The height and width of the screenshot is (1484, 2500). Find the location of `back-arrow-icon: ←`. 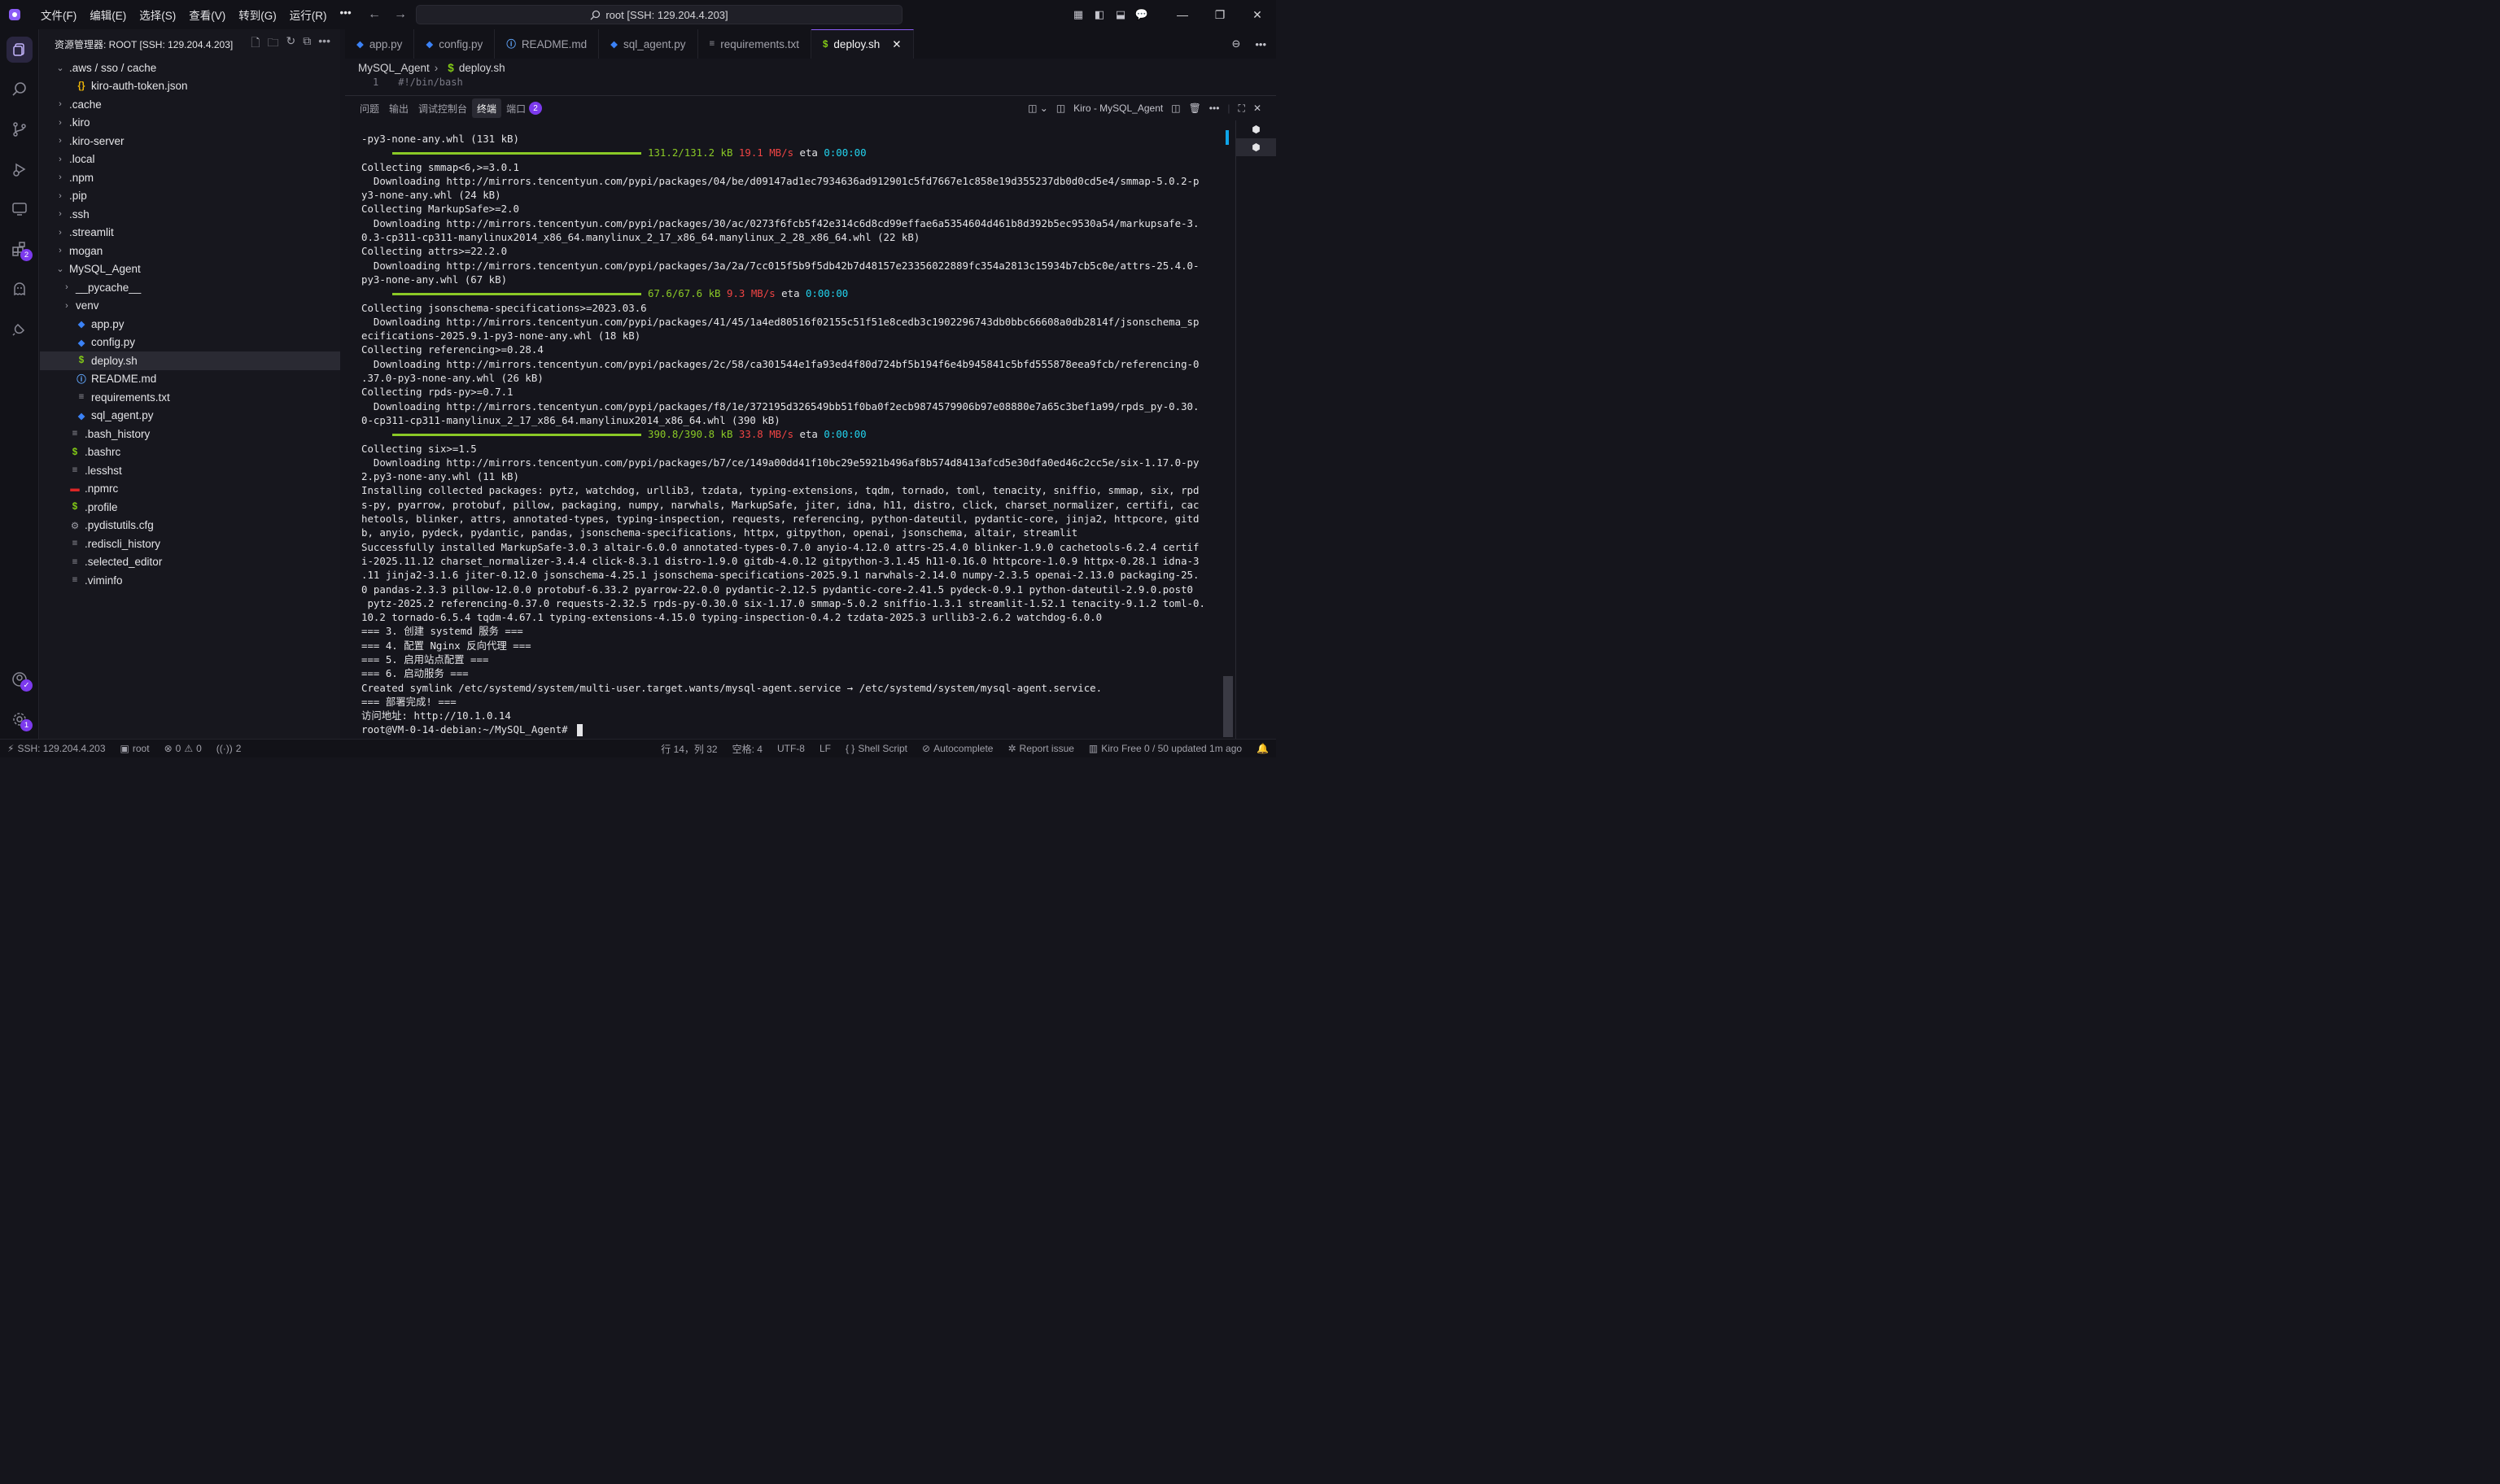

back-arrow-icon: ← is located at coordinates (374, 14).